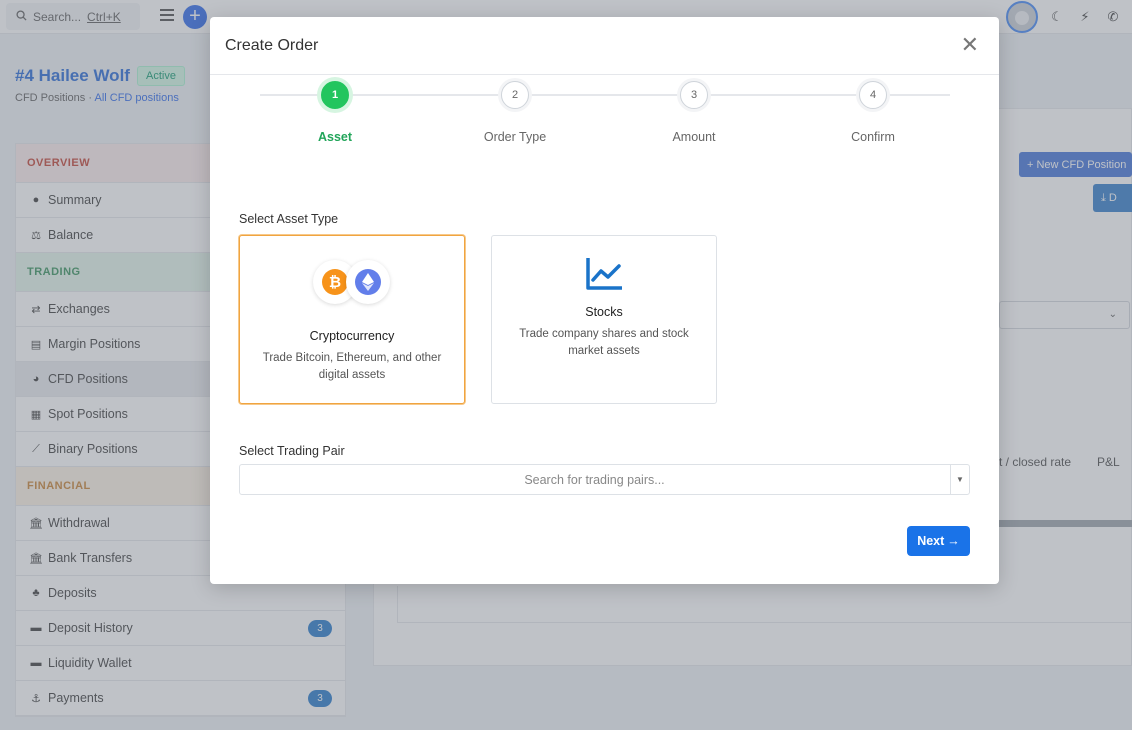 The width and height of the screenshot is (1132, 730). Describe the element at coordinates (292, 451) in the screenshot. I see `trading-pair-label: Select Trading Pair` at that location.